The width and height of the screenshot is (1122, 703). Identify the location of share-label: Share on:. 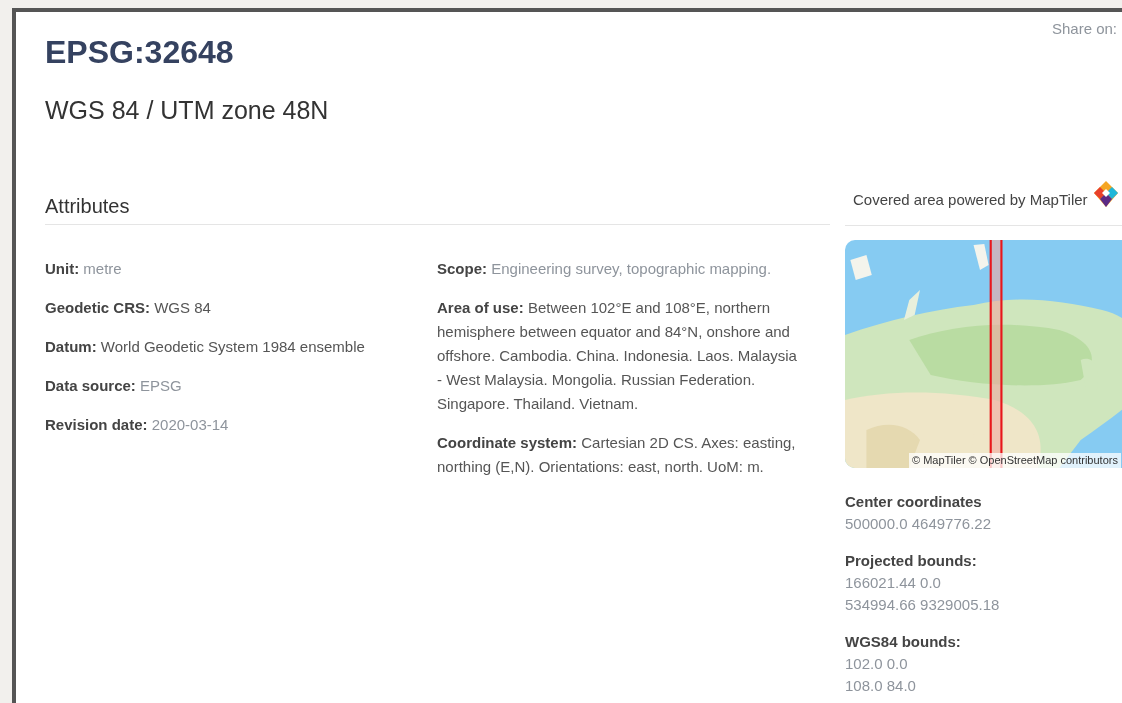
(1084, 29).